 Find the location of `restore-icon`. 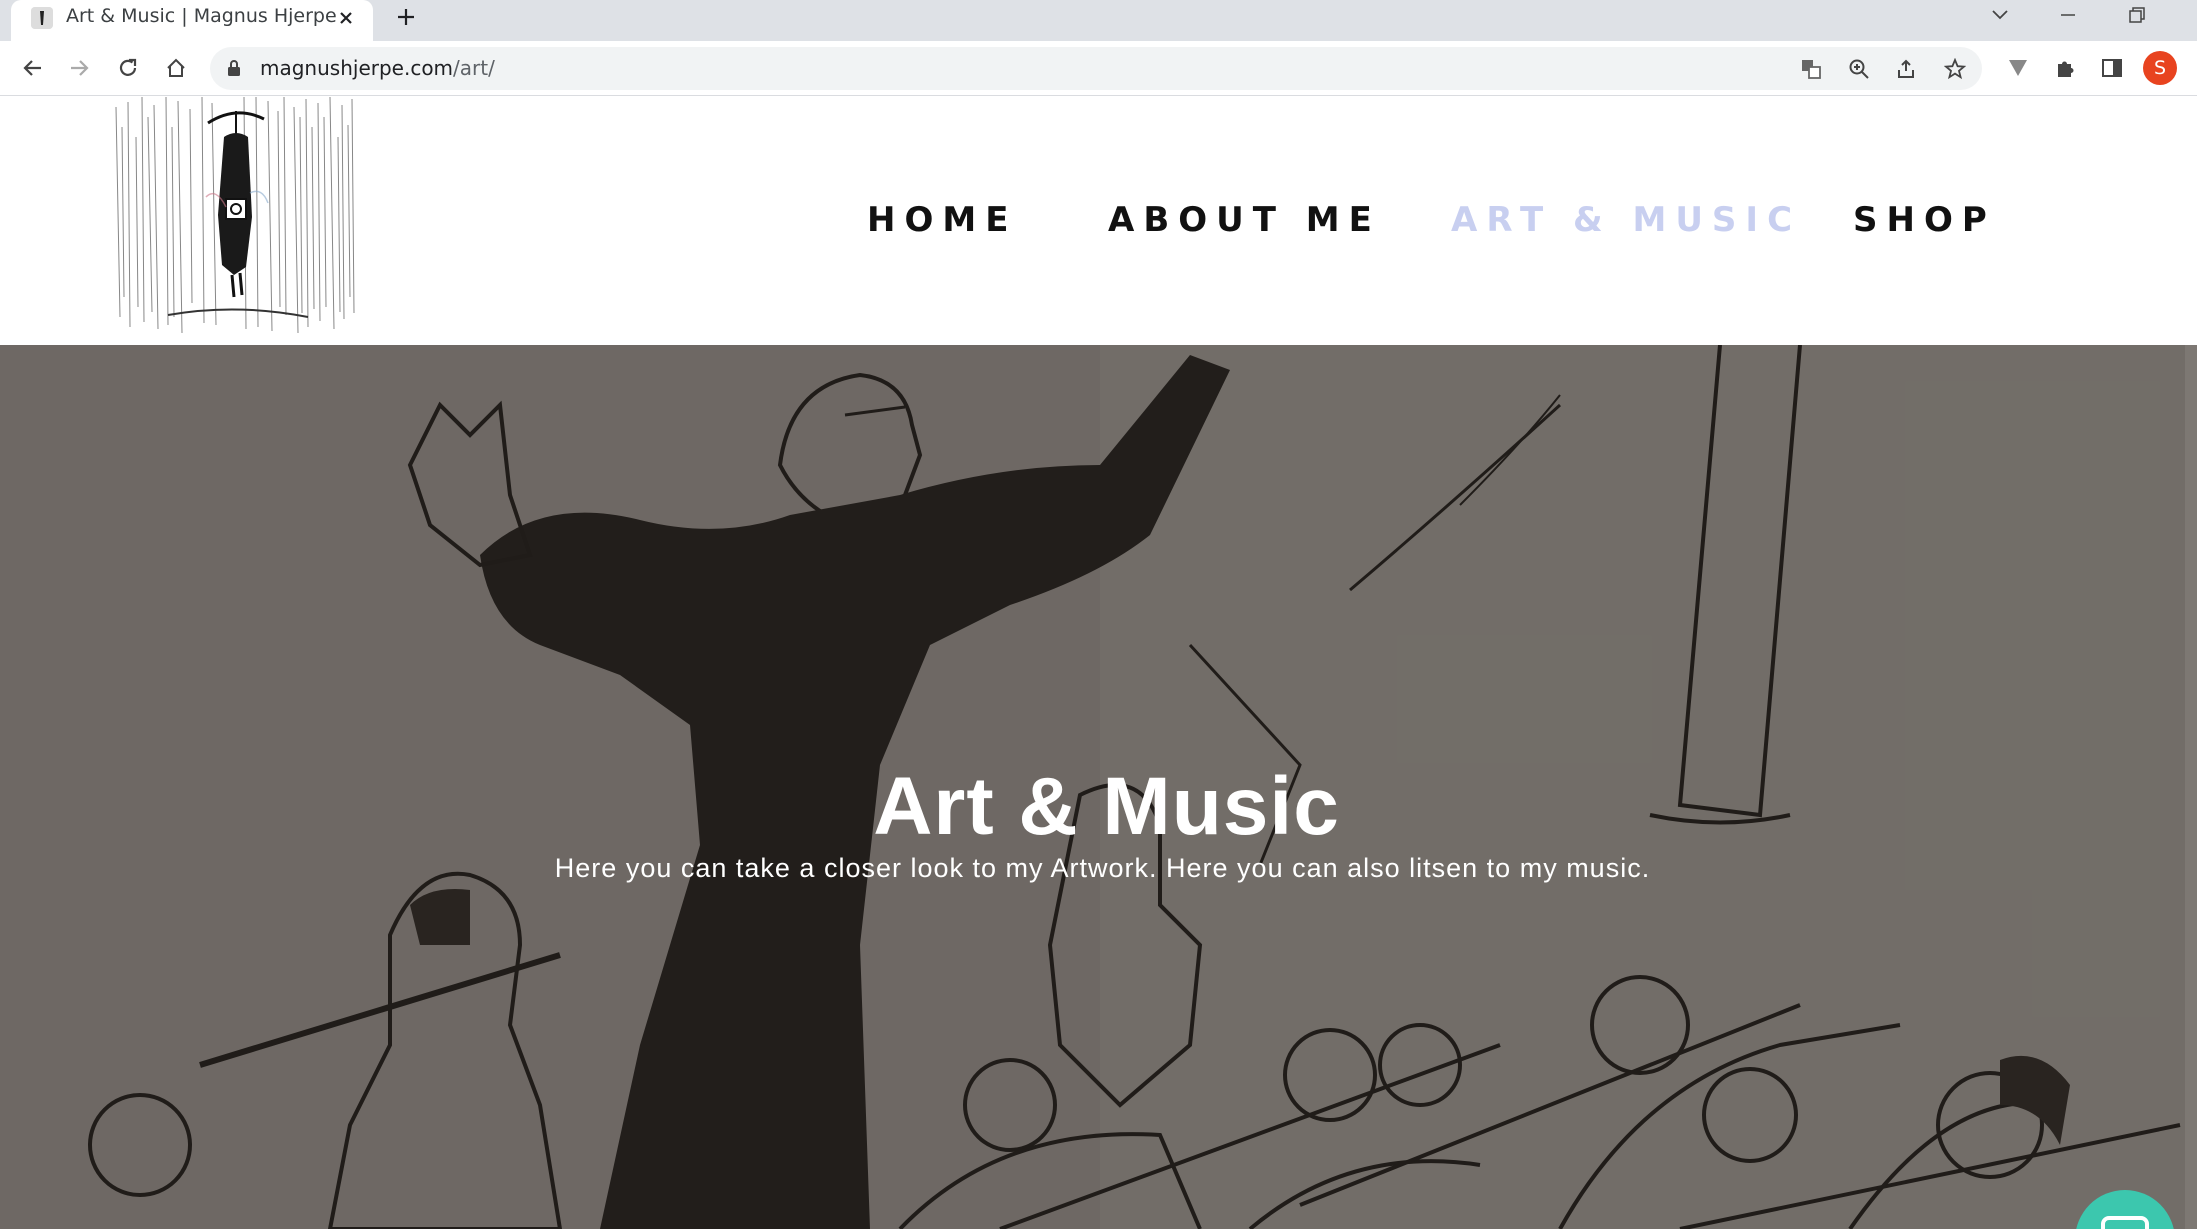

restore-icon is located at coordinates (2137, 15).